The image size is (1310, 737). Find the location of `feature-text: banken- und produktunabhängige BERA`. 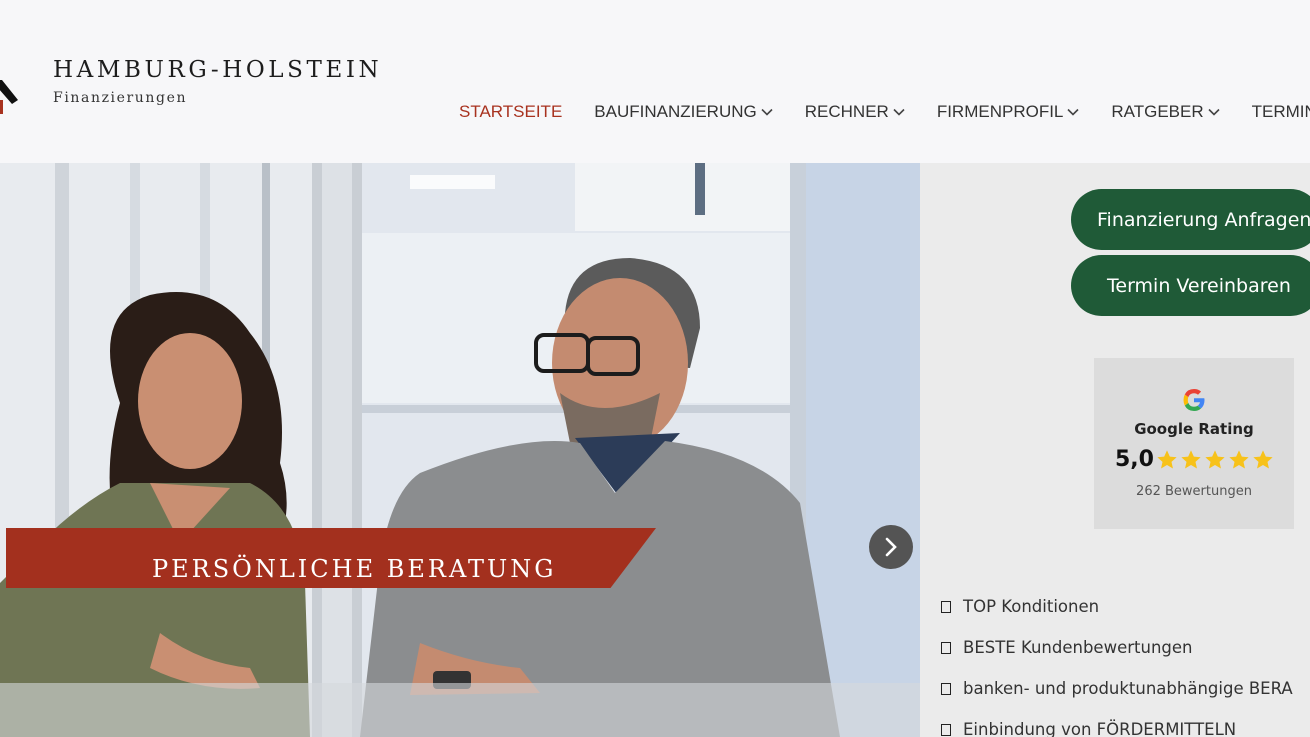

feature-text: banken- und produktunabhängige BERA is located at coordinates (1128, 688).